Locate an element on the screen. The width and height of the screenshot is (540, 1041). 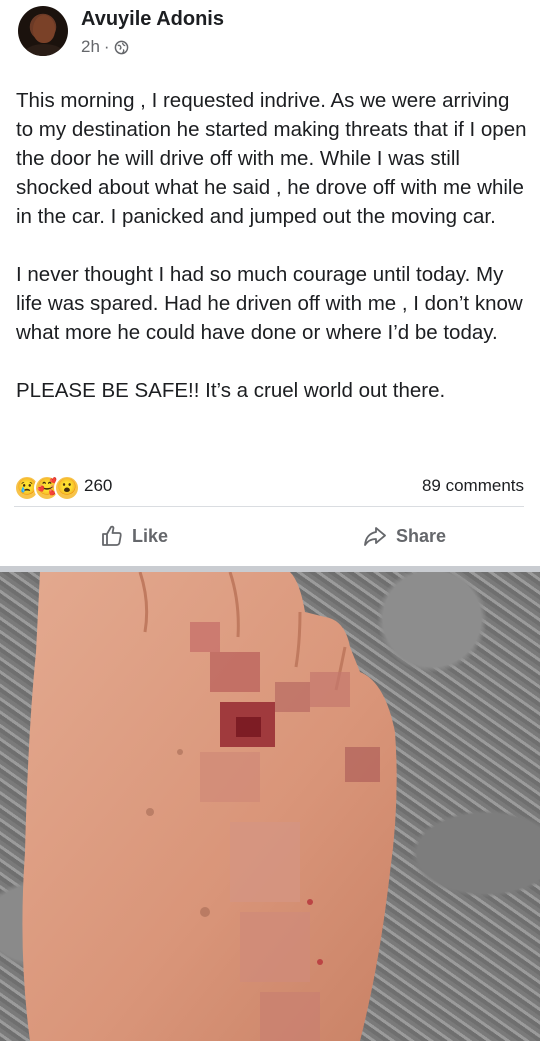
comments-count: 89 comments is located at coordinates (473, 486).